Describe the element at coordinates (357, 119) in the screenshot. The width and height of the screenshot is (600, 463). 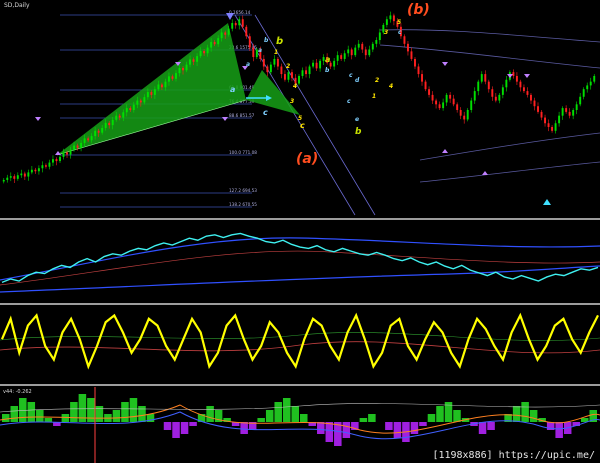
I see `wave-label: e` at that location.